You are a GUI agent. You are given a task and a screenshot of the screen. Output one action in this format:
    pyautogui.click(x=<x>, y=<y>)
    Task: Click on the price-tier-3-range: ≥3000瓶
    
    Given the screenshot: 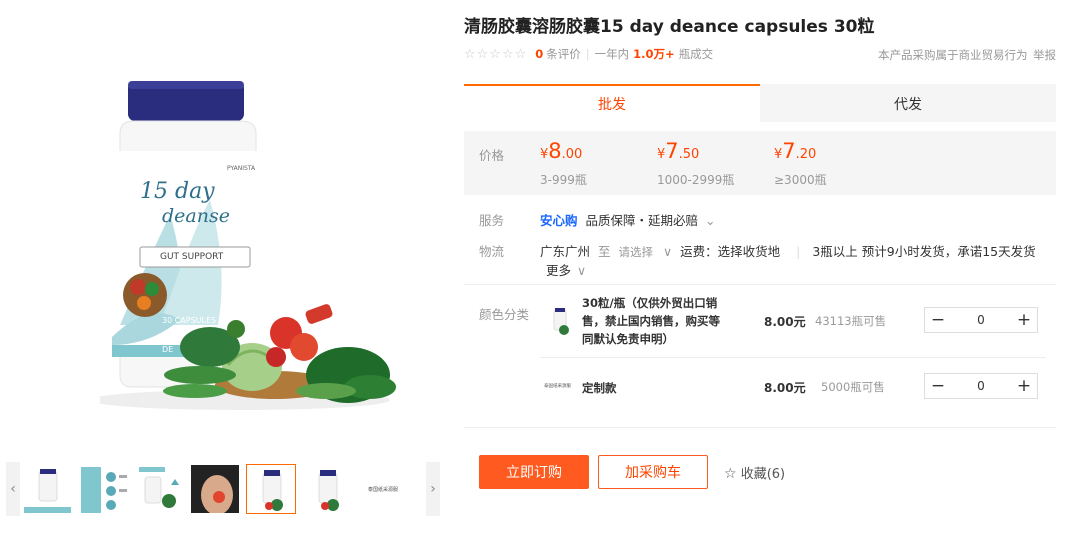 What is the action you would take?
    pyautogui.click(x=800, y=180)
    